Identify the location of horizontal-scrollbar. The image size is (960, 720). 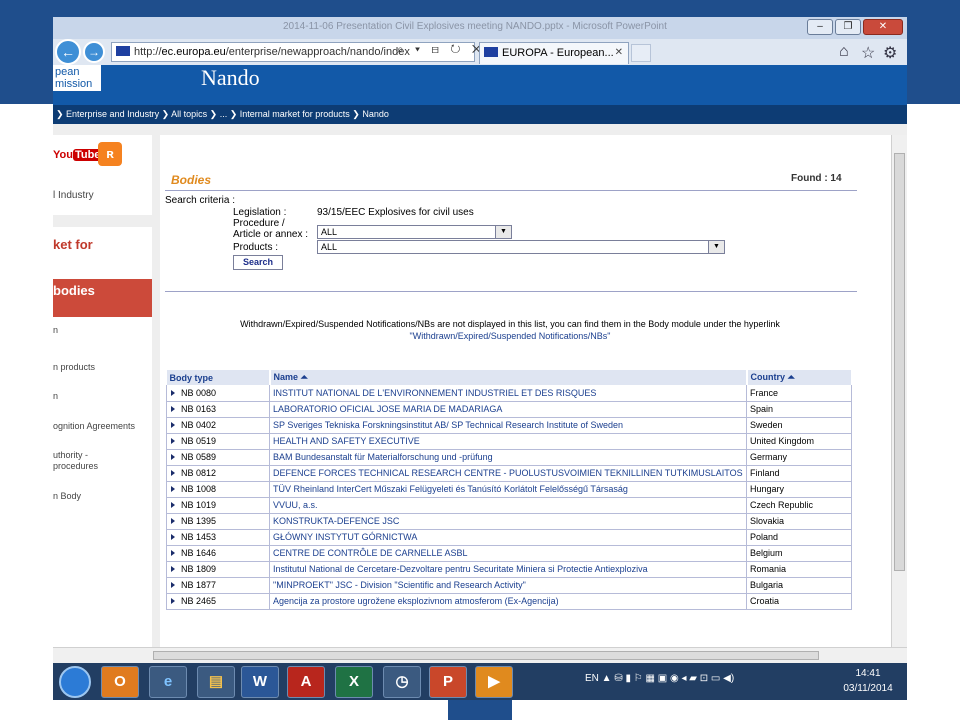
(480, 655).